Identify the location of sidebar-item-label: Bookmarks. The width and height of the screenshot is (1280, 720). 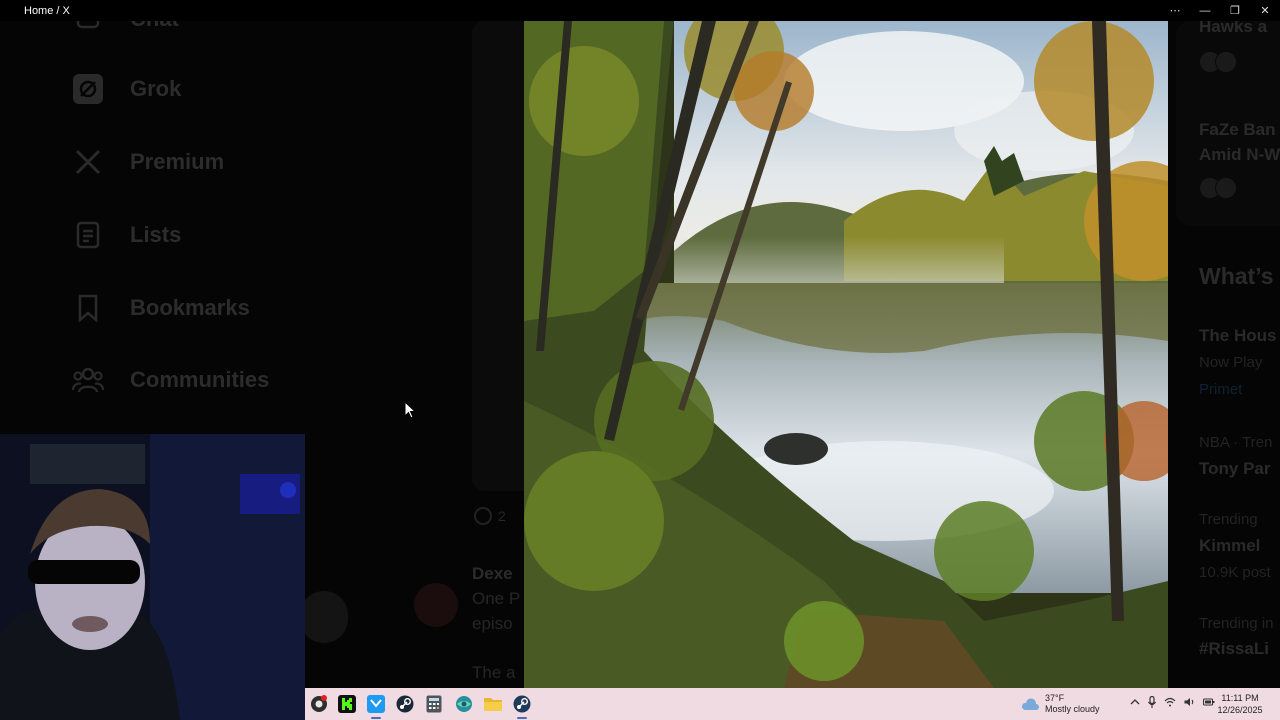
(190, 307).